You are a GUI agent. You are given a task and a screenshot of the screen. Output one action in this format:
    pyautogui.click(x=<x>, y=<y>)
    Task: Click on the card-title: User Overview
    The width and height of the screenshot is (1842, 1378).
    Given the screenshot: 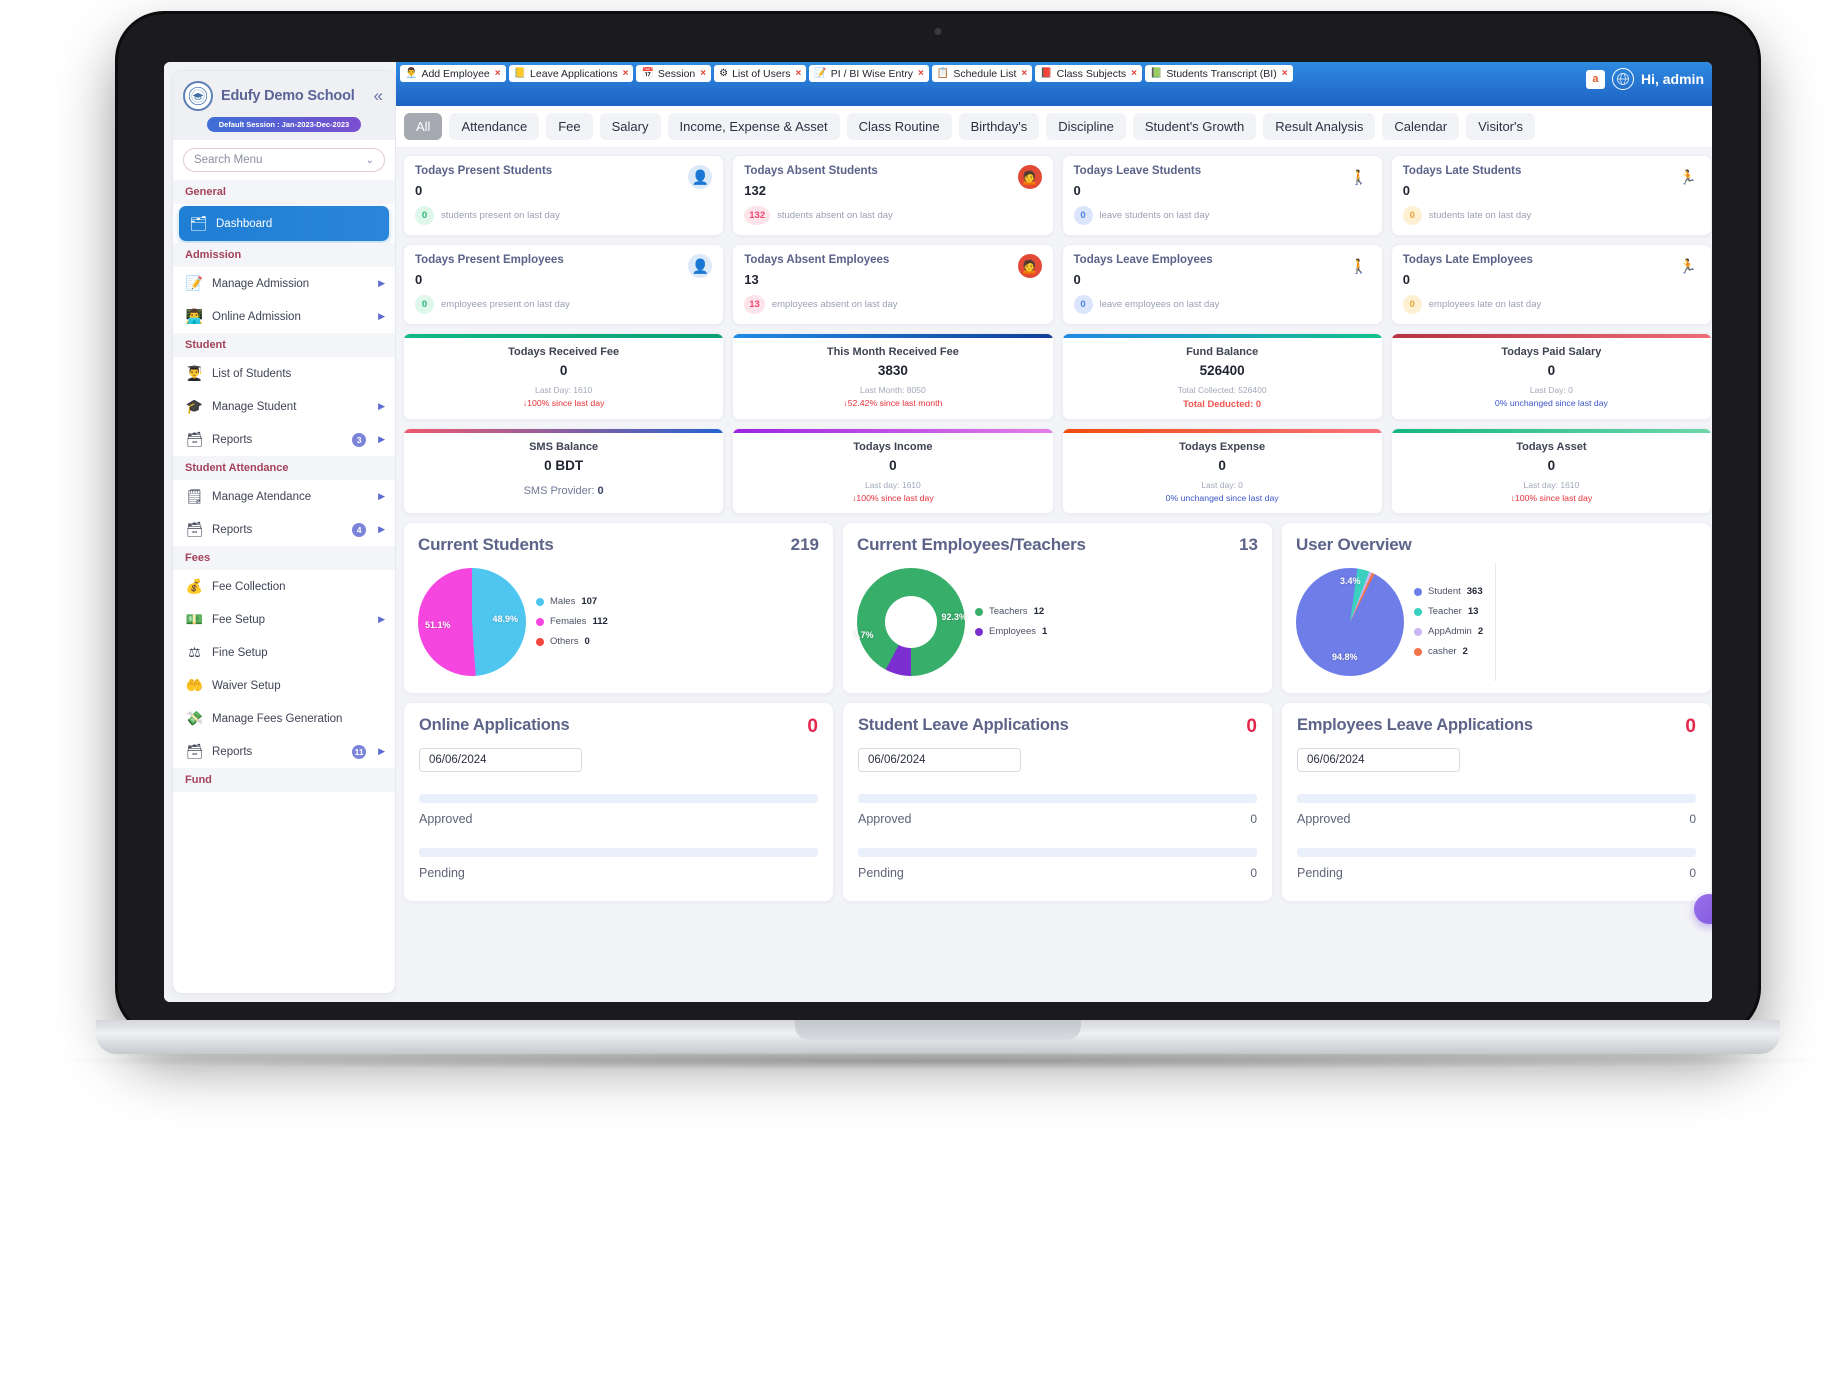 What is the action you would take?
    pyautogui.click(x=1354, y=544)
    